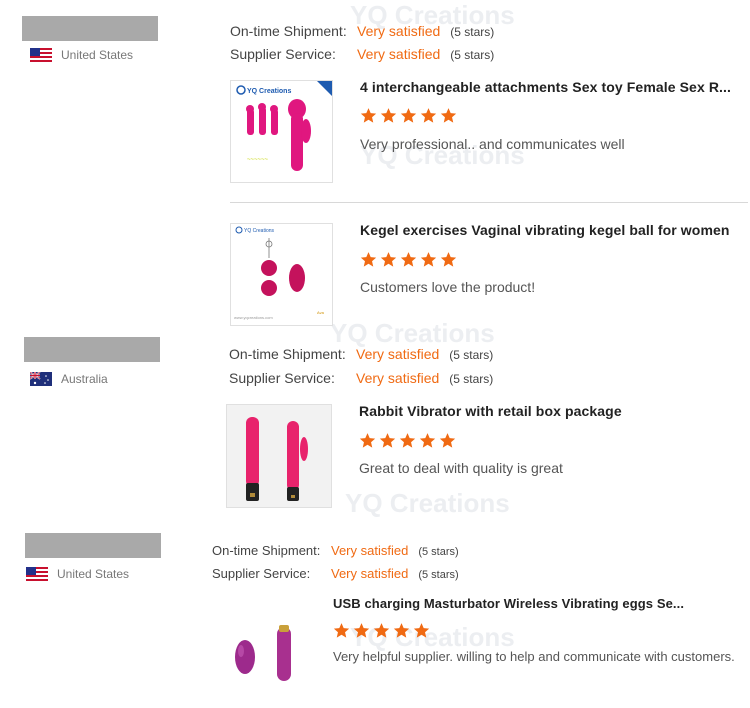  Describe the element at coordinates (448, 287) in the screenshot. I see `review-comment: Customers love the product!` at that location.